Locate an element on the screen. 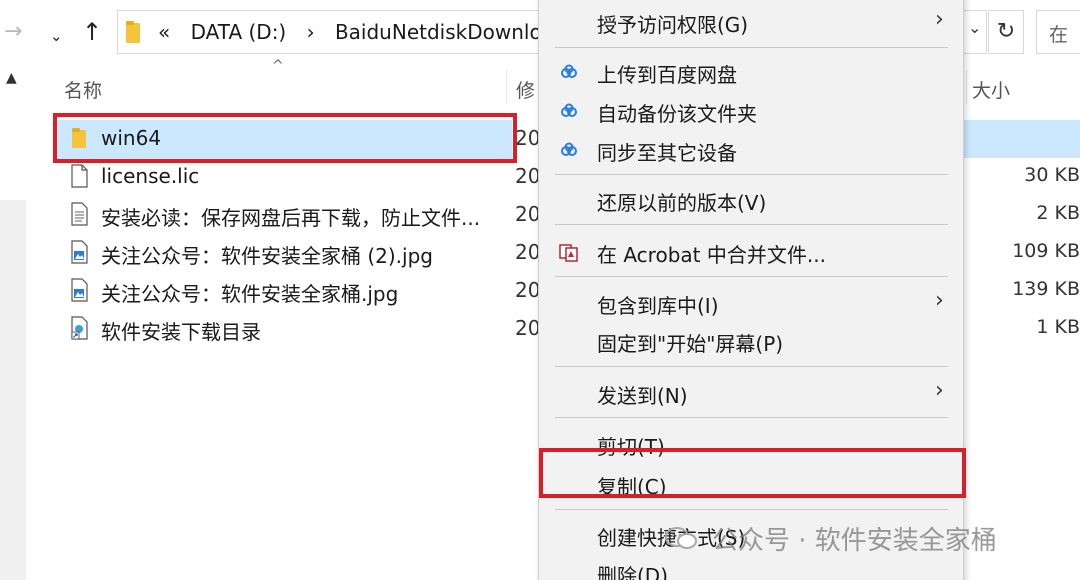 This screenshot has height=580, width=1080. breadcrumb: « DATA (D:) › BaiduNetdiskDownloa is located at coordinates (363, 32).